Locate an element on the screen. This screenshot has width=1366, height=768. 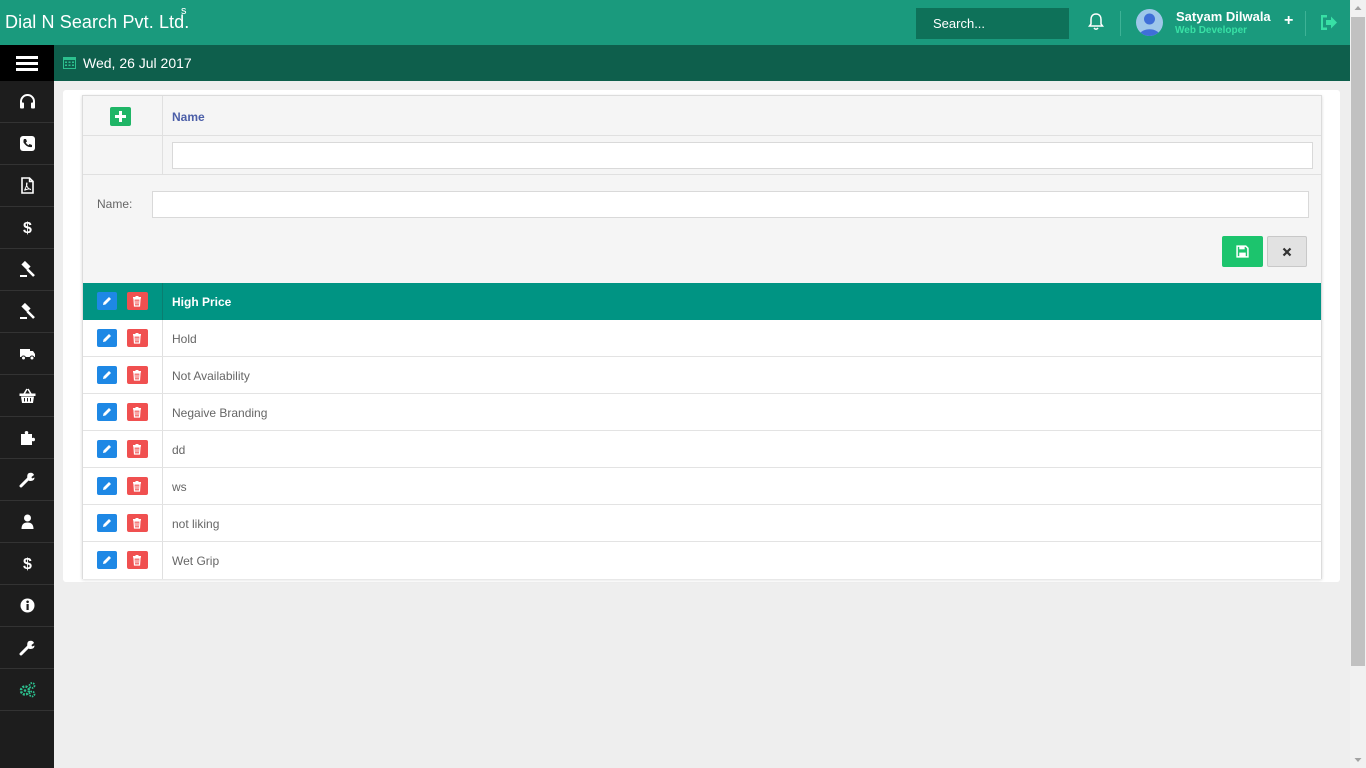
table-row: Not Availability is located at coordinates (702, 375).